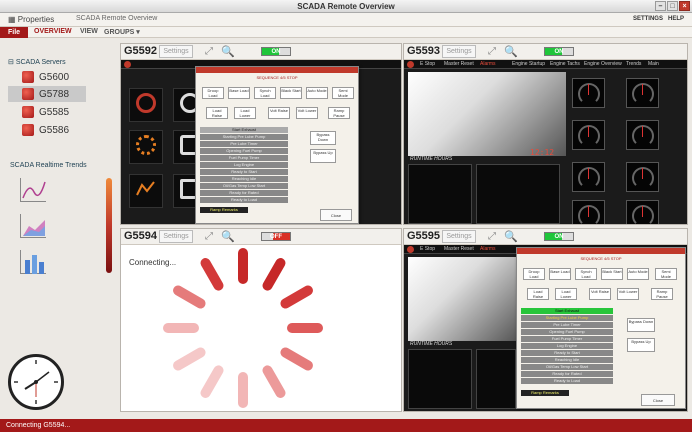 The image size is (692, 432). What do you see at coordinates (31, 19) in the screenshot?
I see `properties-menu: ▦ Properties` at bounding box center [31, 19].